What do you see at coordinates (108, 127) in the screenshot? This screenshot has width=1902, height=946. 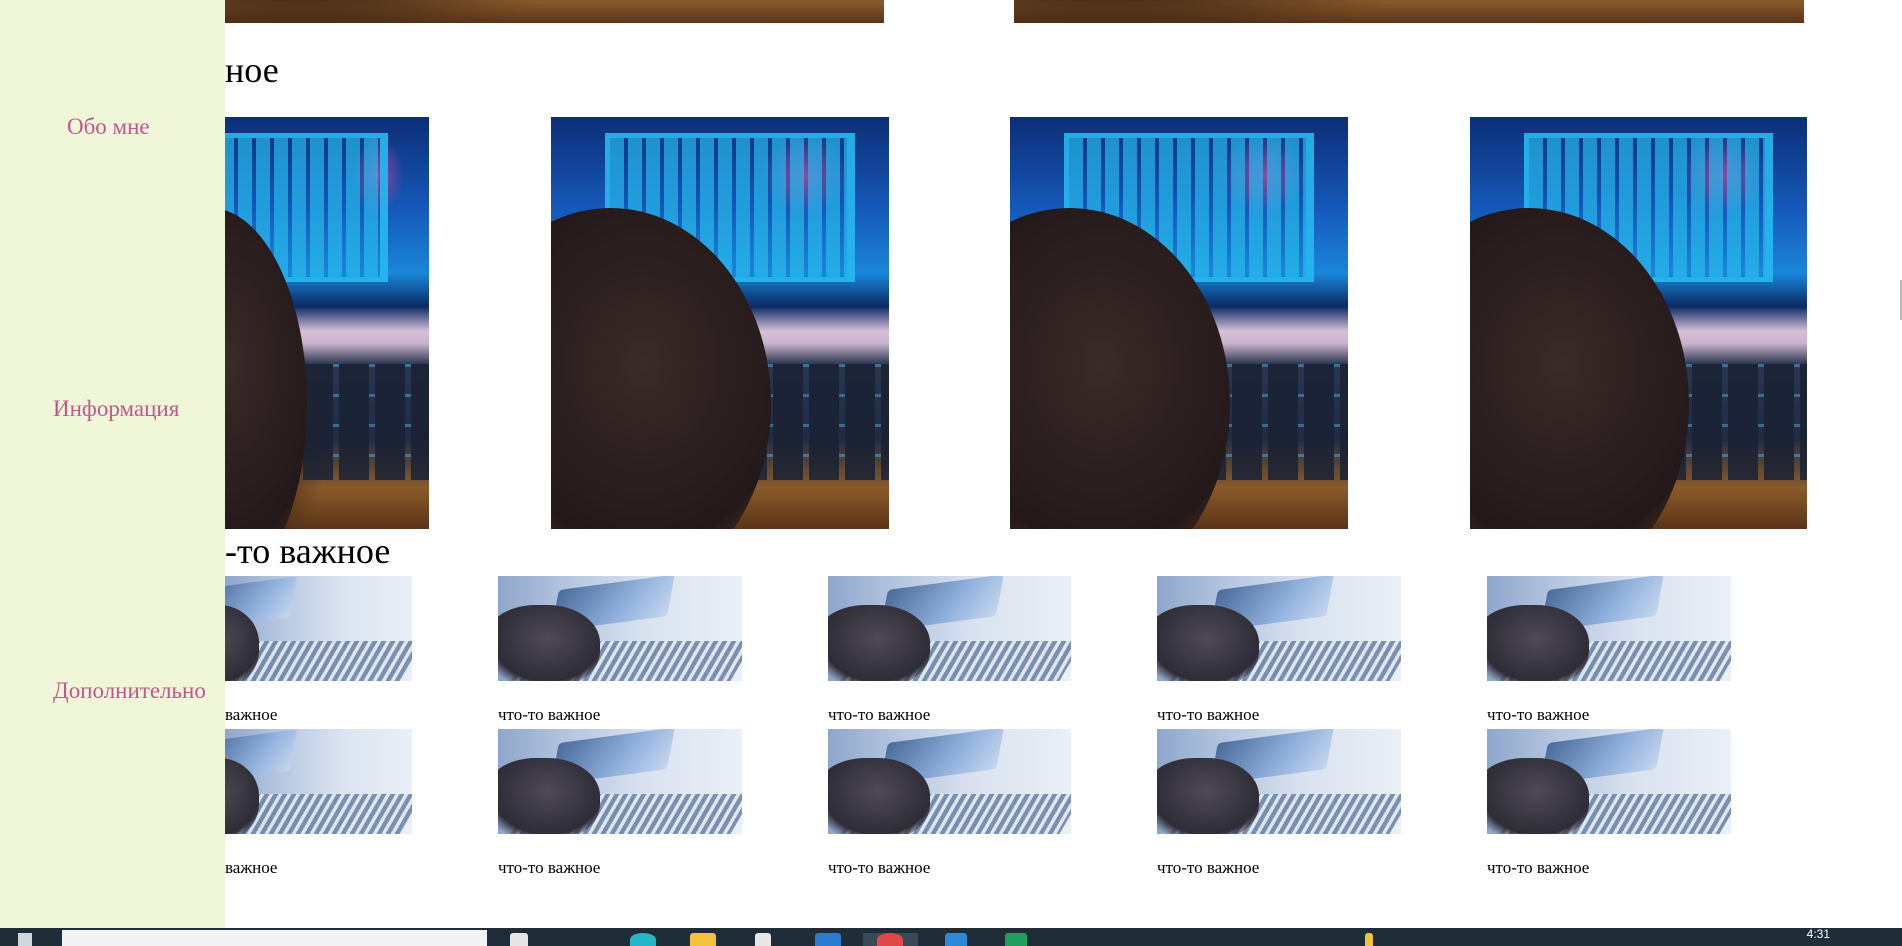 I see `sidebar-item-about: Обо мне` at bounding box center [108, 127].